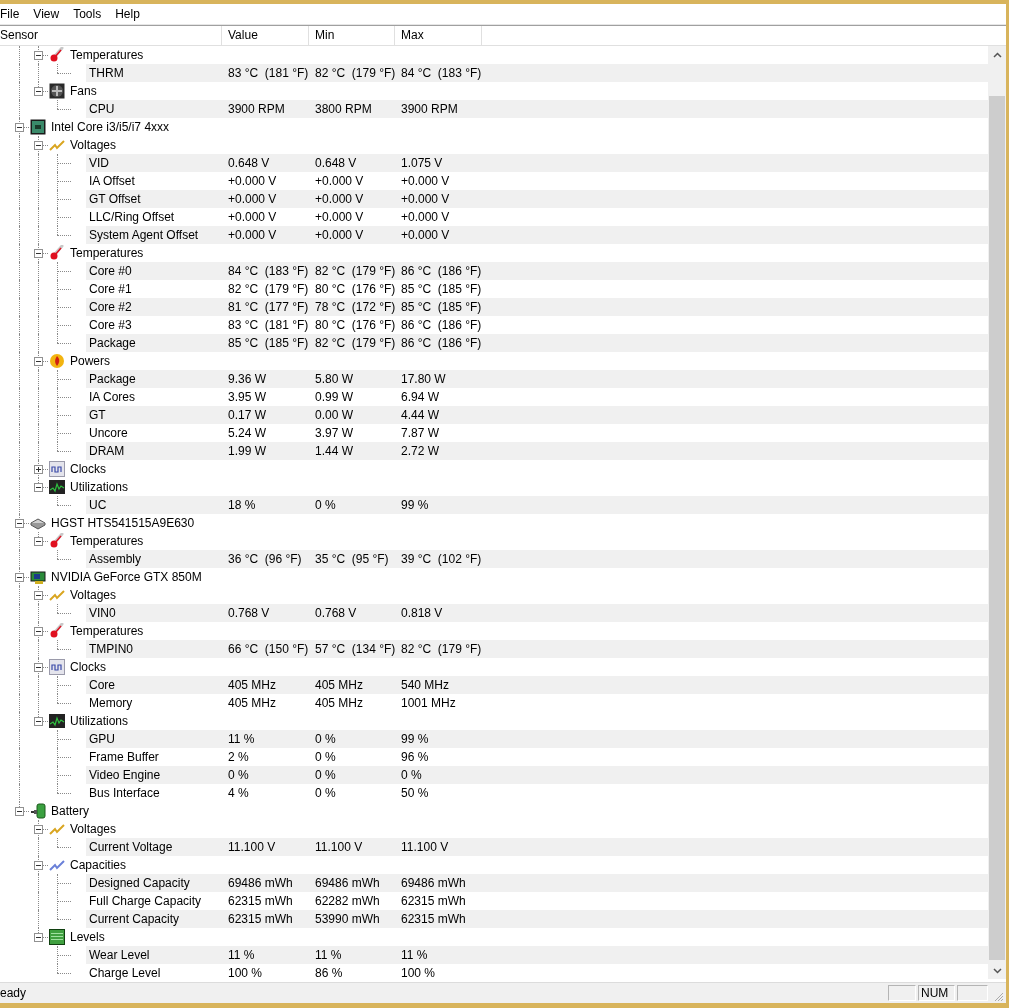 The width and height of the screenshot is (1009, 1008). Describe the element at coordinates (121, 523) in the screenshot. I see `device-name: HGST HTS541515A9E630` at that location.